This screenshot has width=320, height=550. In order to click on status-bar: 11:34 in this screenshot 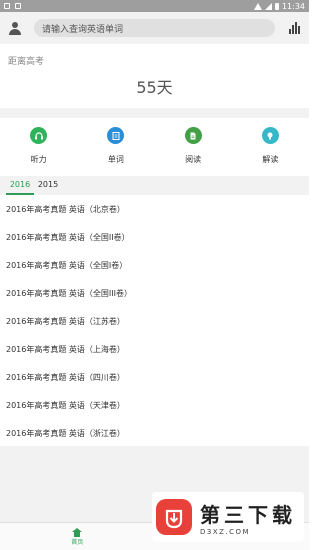, I will do `click(154, 6)`.